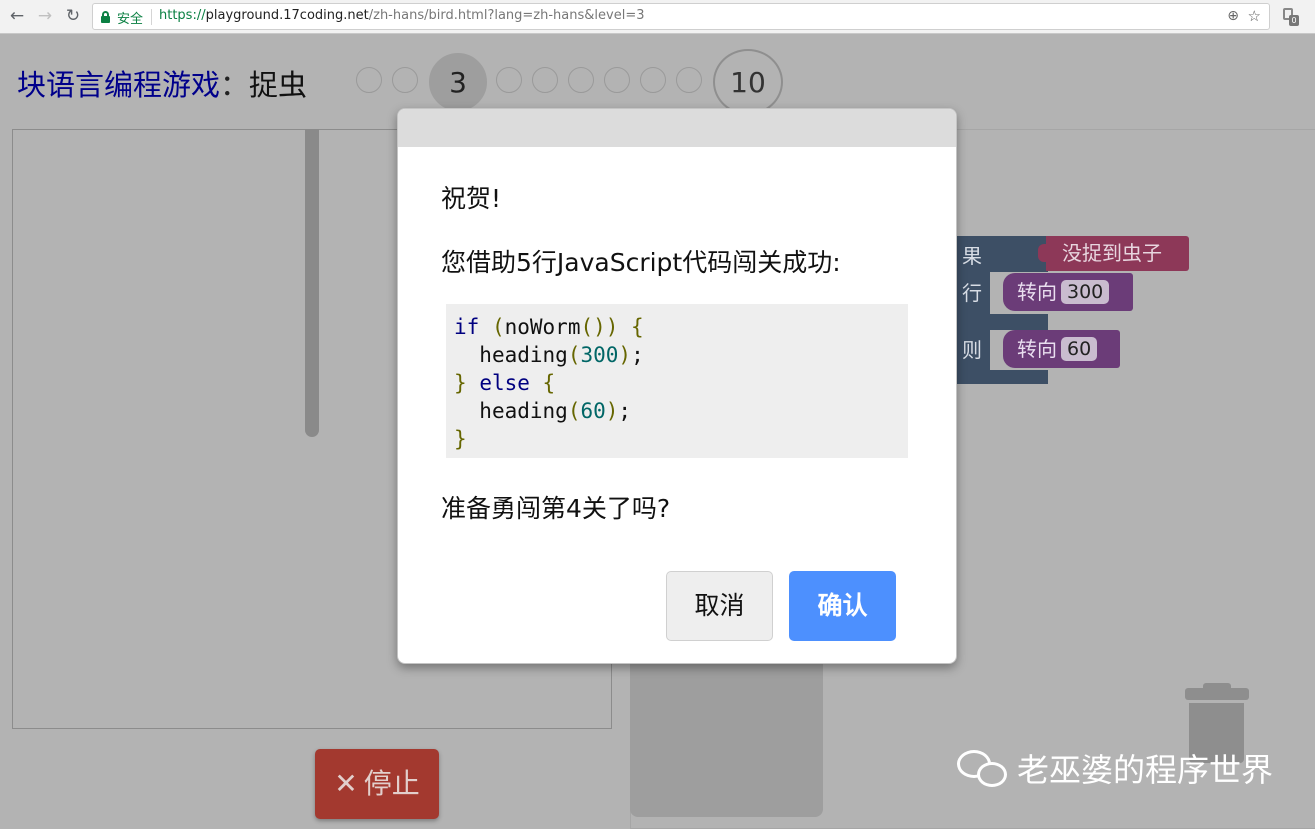  Describe the element at coordinates (842, 606) in the screenshot. I see `confirm-button: 确认` at that location.